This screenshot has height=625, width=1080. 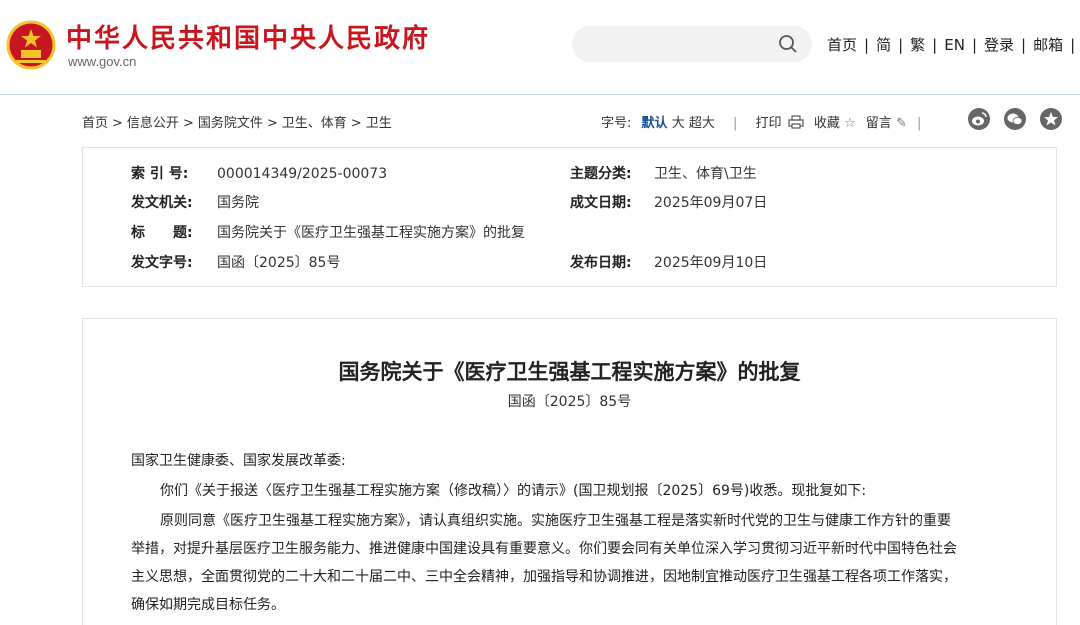 What do you see at coordinates (702, 123) in the screenshot?
I see `font-size-bigger: 超大` at bounding box center [702, 123].